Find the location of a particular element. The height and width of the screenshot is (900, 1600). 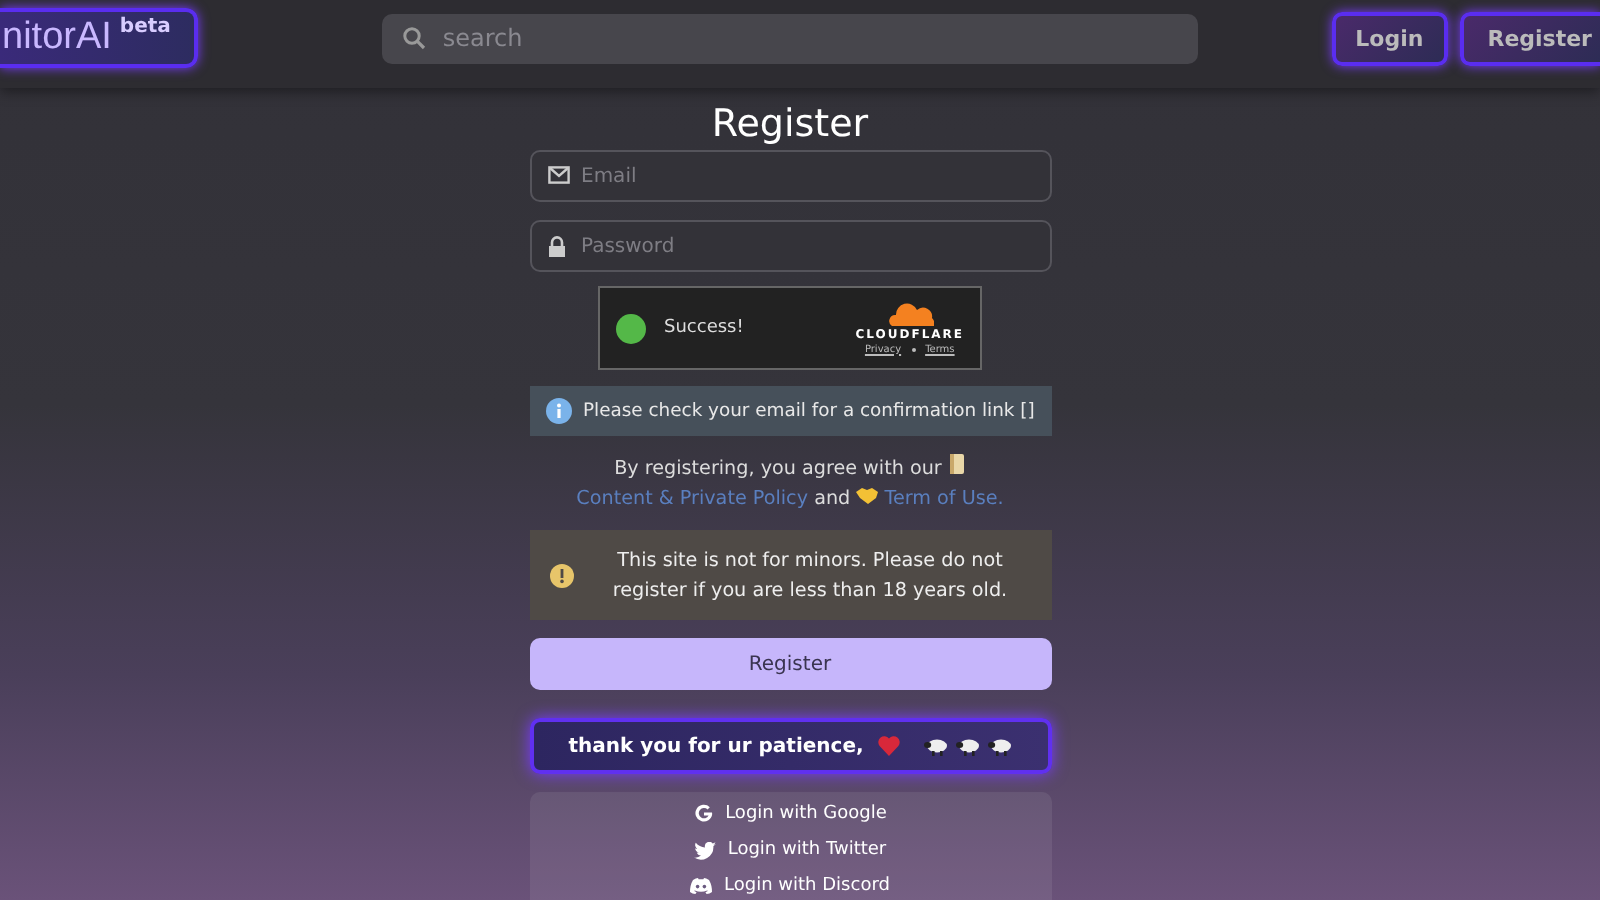

password-field: Password is located at coordinates (790, 246).